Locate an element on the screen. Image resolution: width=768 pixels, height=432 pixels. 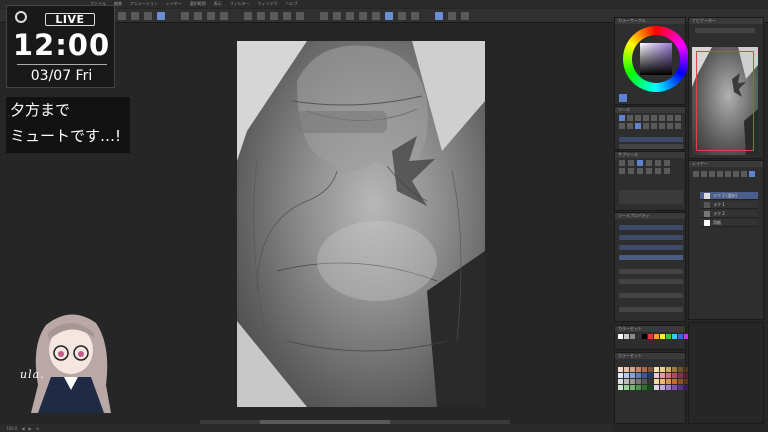
brush-tool-icon is located at coordinates (630, 118).